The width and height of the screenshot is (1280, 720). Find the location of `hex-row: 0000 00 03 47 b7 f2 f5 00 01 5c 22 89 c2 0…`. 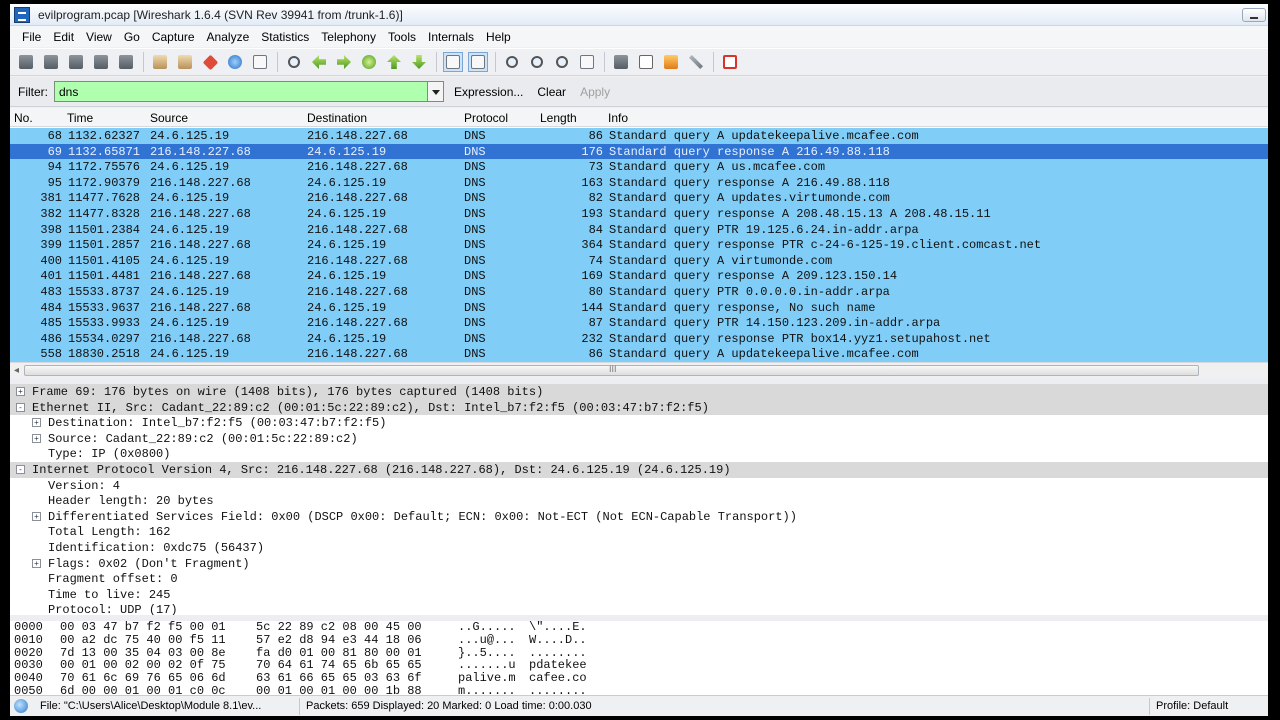

hex-row: 0000 00 03 47 b7 f2 f5 00 01 5c 22 89 c2 0… is located at coordinates (639, 627).